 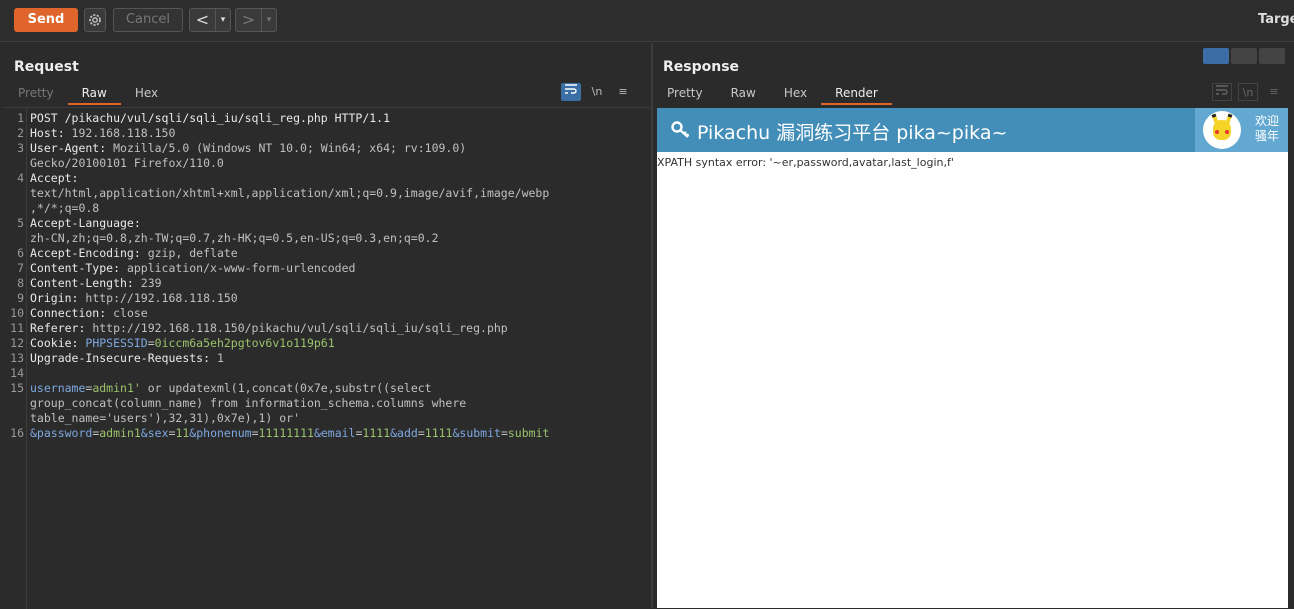 I want to click on code-token: Accept-Language:, so click(x=85, y=223).